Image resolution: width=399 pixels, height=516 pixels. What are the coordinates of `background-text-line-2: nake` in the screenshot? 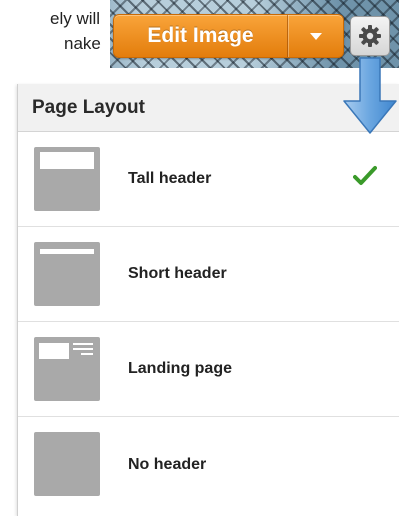 It's located at (82, 43).